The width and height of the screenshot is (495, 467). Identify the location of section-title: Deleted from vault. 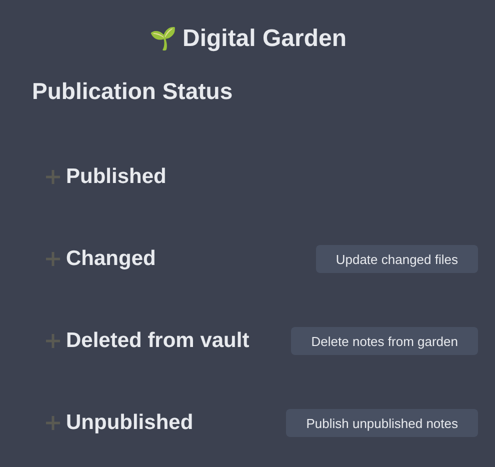
(158, 341).